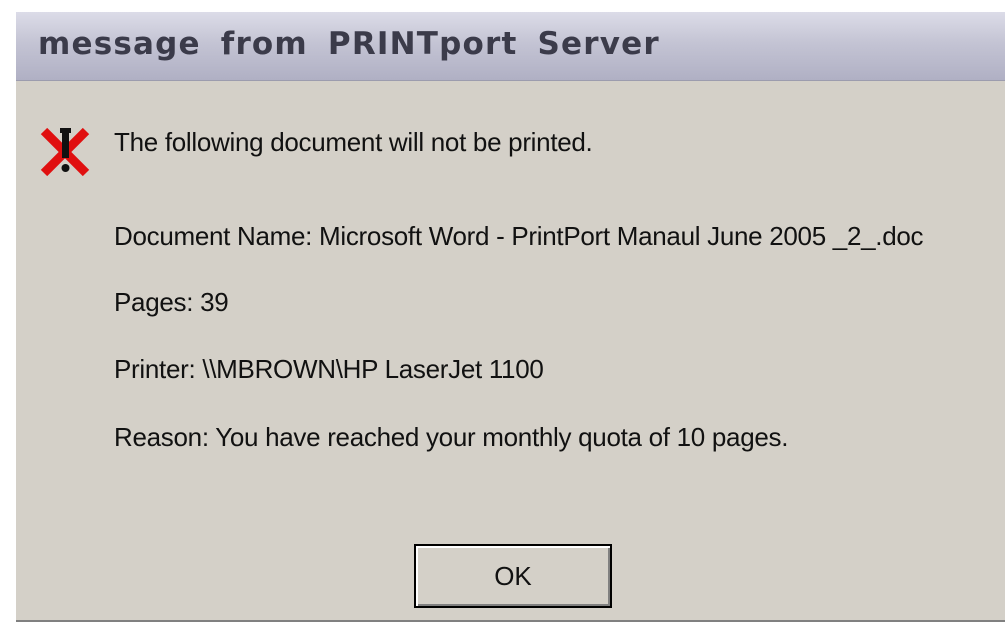 The width and height of the screenshot is (1005, 628). I want to click on ok-button: OK, so click(513, 576).